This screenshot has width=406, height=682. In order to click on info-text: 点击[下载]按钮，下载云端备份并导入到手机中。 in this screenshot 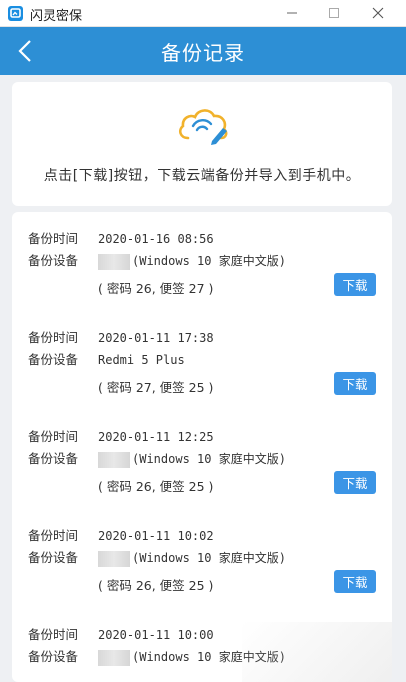, I will do `click(202, 176)`.